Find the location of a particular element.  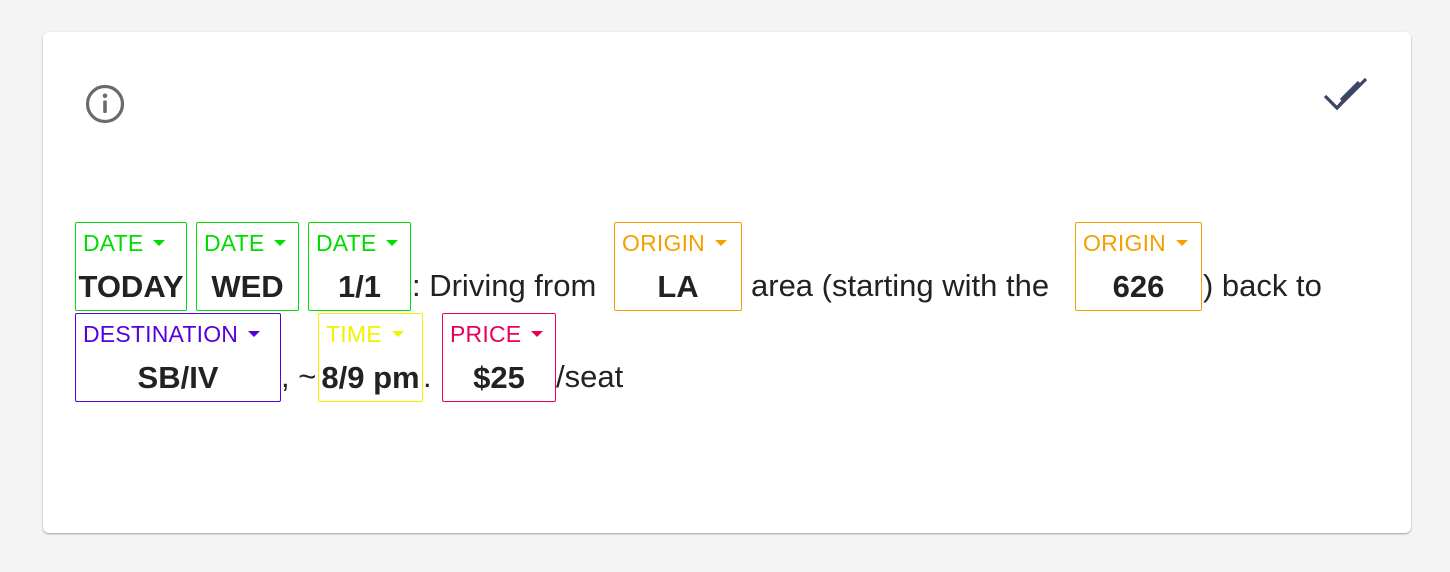

date-chip-value: 1/1 is located at coordinates (359, 286).